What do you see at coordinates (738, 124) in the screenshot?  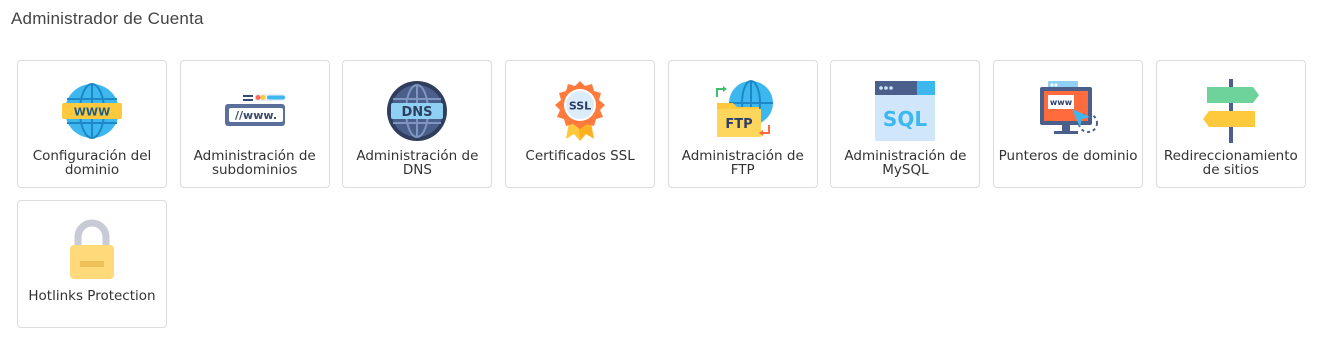 I see `svg-text: FTP` at bounding box center [738, 124].